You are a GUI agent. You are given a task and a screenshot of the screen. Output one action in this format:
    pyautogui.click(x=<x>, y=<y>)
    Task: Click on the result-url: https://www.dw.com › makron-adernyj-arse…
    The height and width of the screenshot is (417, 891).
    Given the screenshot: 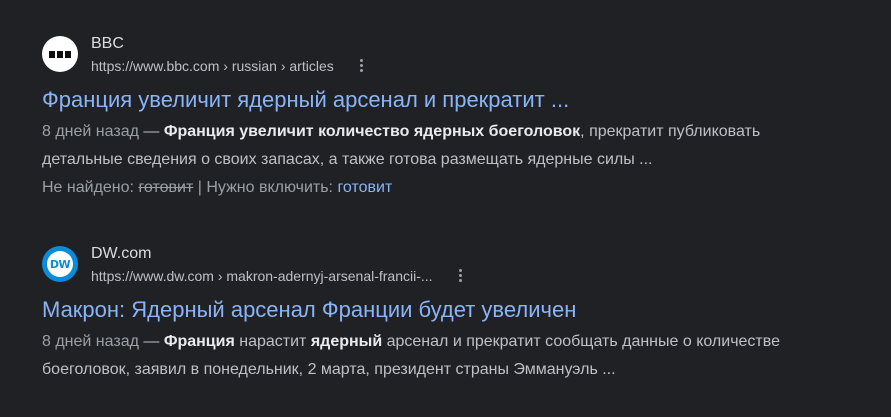 What is the action you would take?
    pyautogui.click(x=262, y=275)
    